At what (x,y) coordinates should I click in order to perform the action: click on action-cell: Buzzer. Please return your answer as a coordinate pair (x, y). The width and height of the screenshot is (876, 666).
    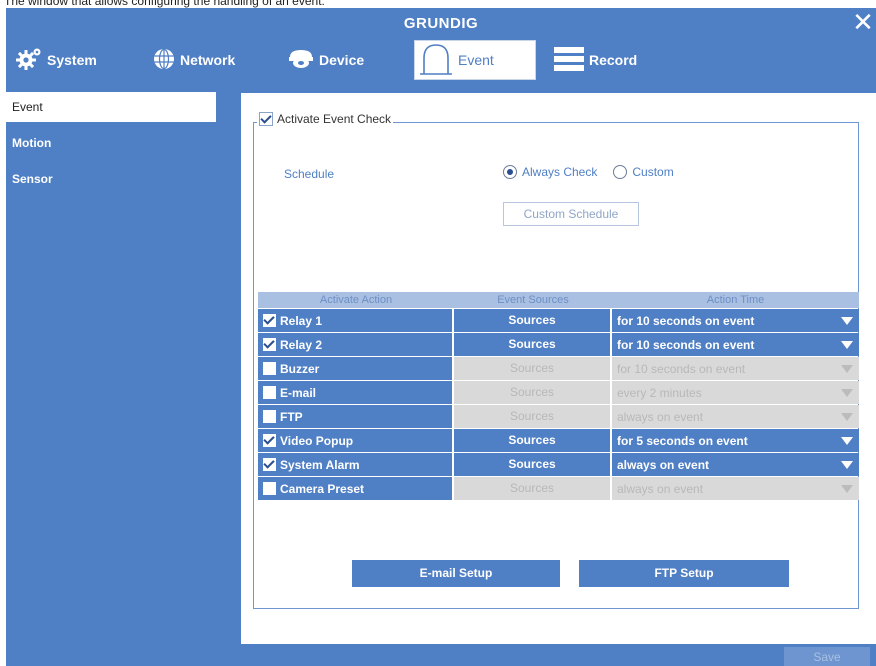
    Looking at the image, I should click on (355, 368).